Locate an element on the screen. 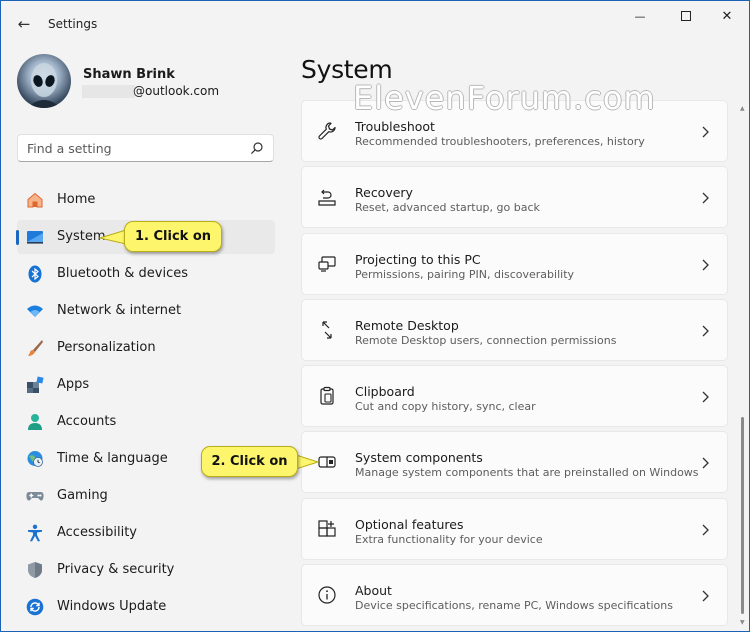 Image resolution: width=750 pixels, height=632 pixels. search-icon is located at coordinates (257, 148).